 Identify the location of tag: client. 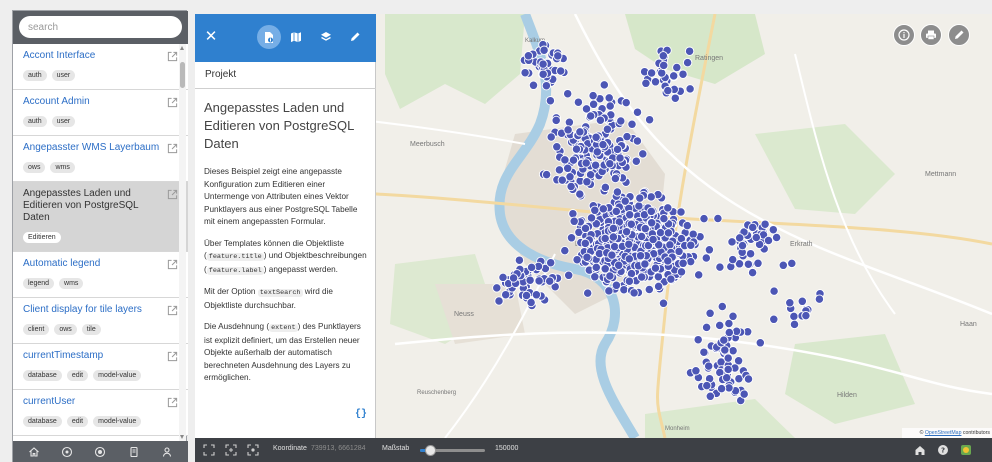
(36, 329).